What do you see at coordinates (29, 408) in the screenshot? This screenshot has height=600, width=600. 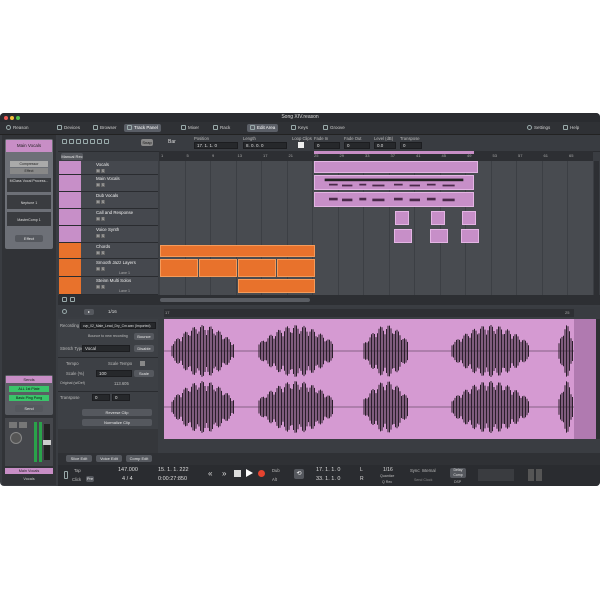 I see `add-send-button: Send` at bounding box center [29, 408].